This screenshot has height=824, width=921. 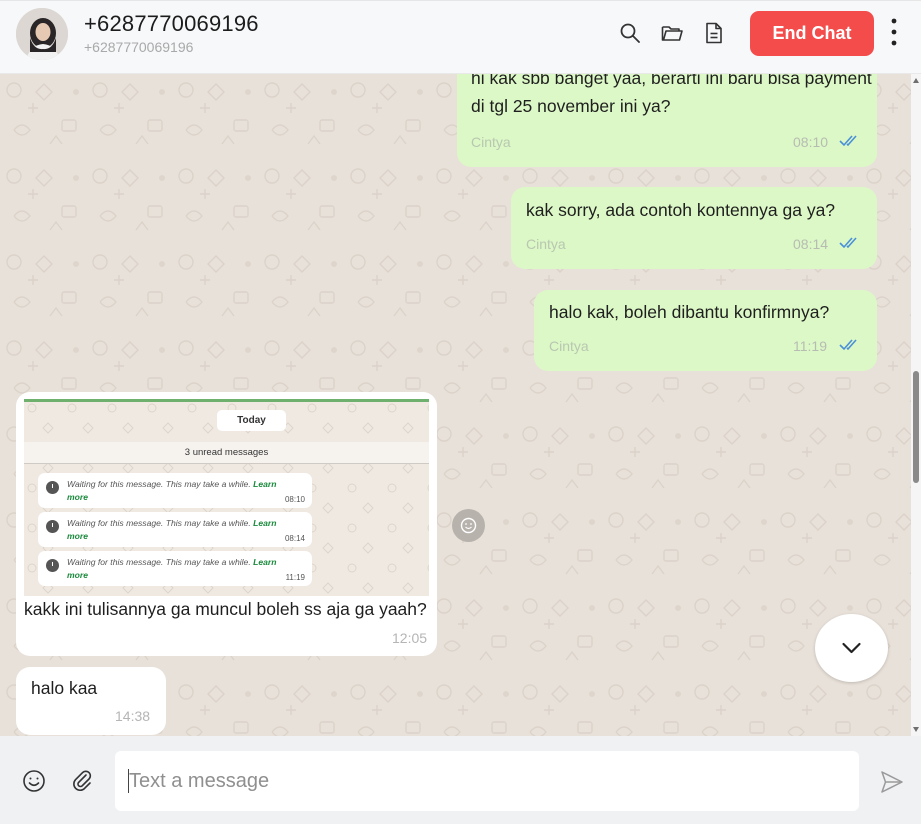 I want to click on scrollbar-thumb, so click(x=916, y=427).